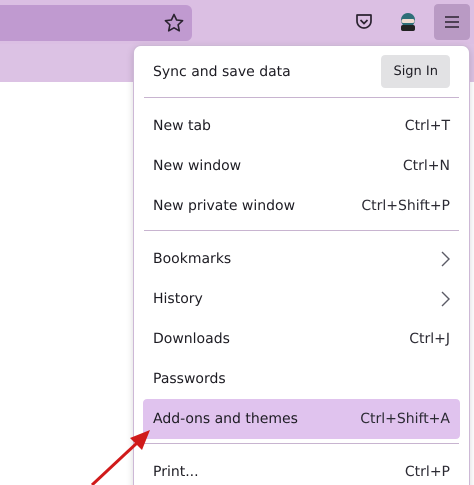  Describe the element at coordinates (178, 299) in the screenshot. I see `menu-item-label: History` at that location.